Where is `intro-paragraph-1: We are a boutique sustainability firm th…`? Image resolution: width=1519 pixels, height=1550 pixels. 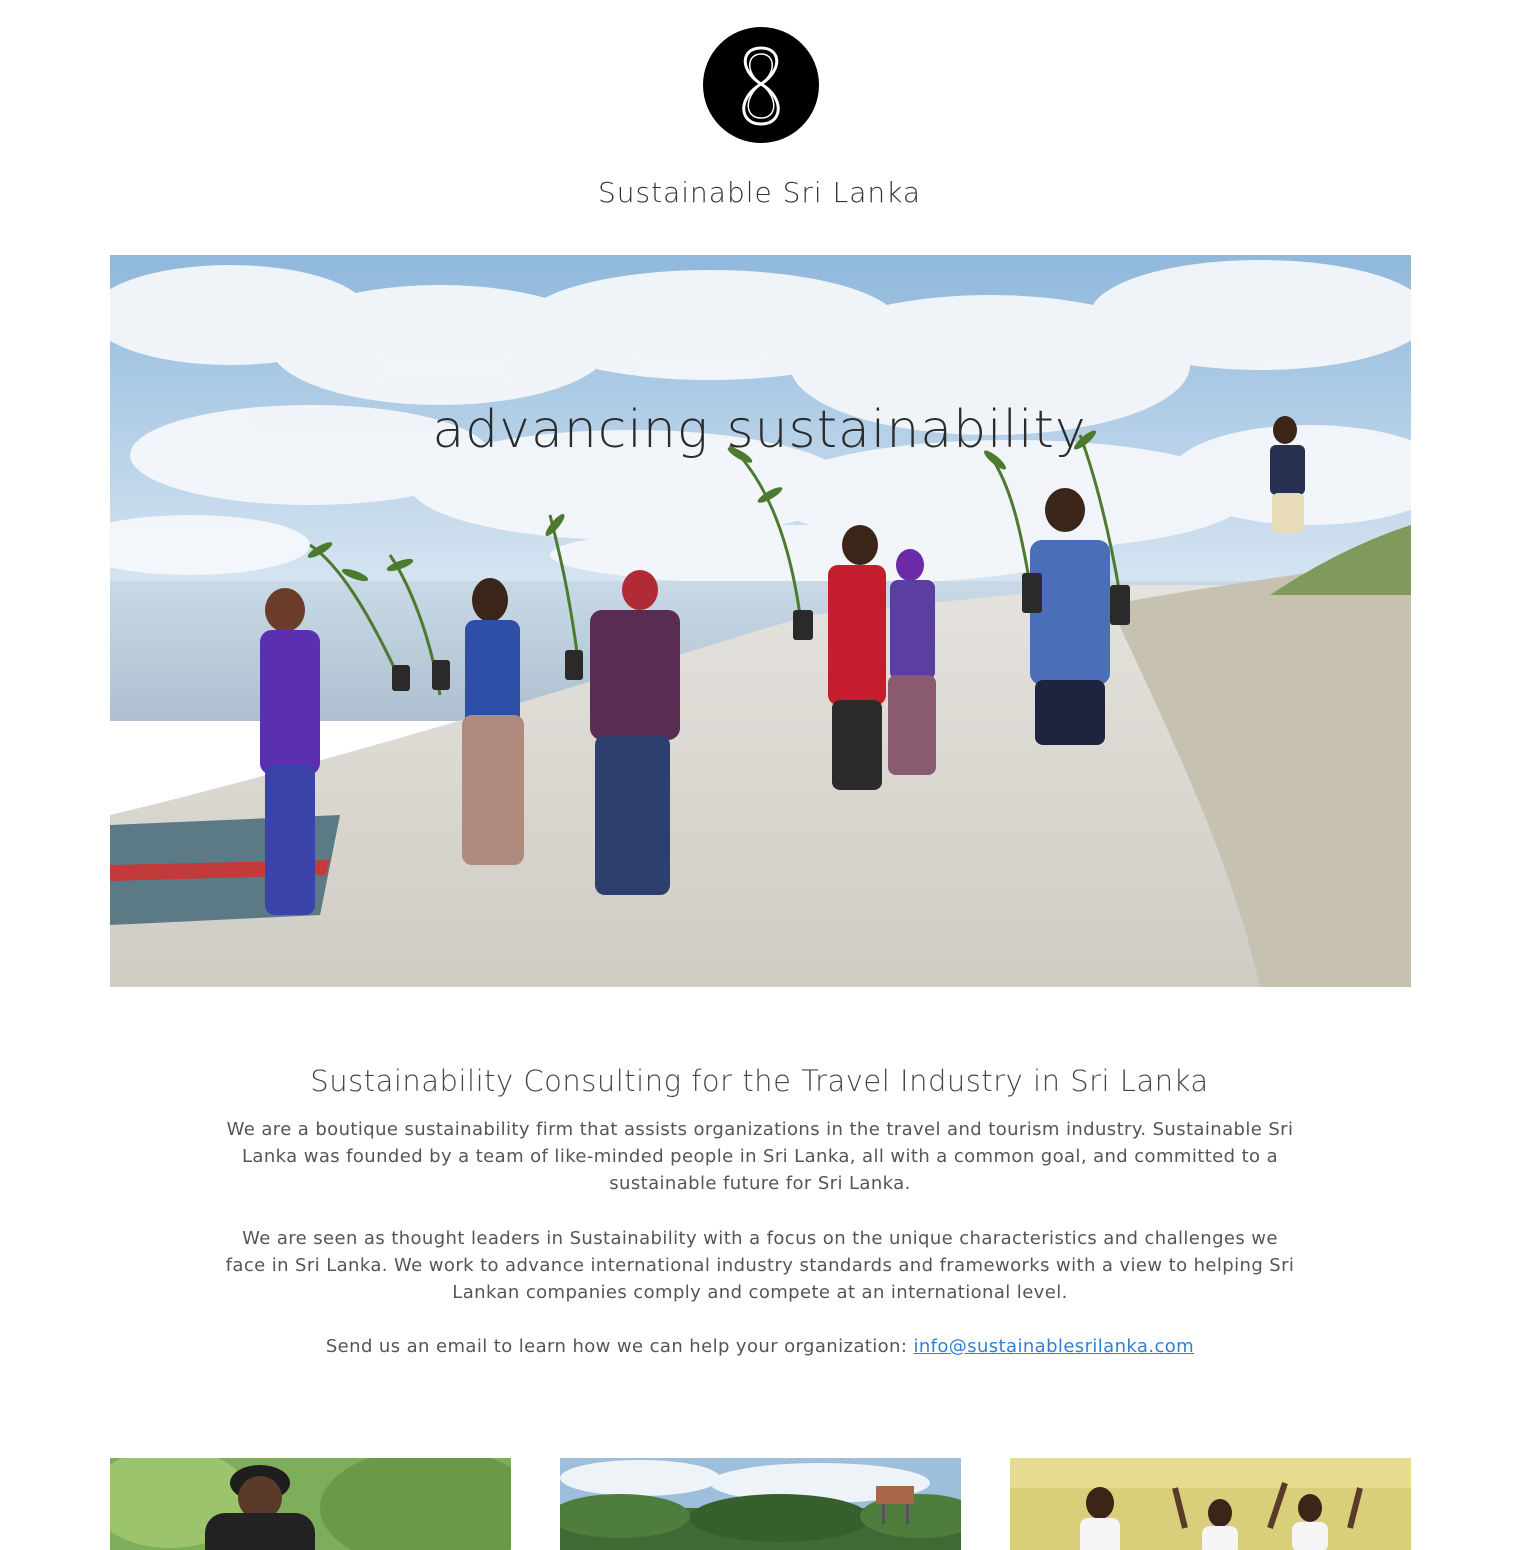 intro-paragraph-1: We are a boutique sustainability firm th… is located at coordinates (760, 1156).